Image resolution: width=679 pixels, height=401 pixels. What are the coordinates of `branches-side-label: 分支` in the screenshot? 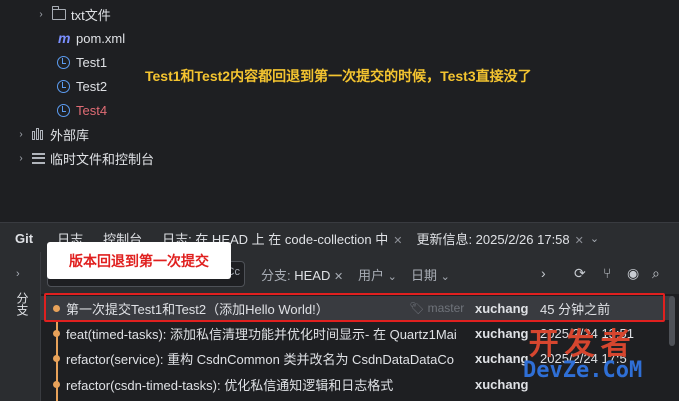 It's located at (22, 304).